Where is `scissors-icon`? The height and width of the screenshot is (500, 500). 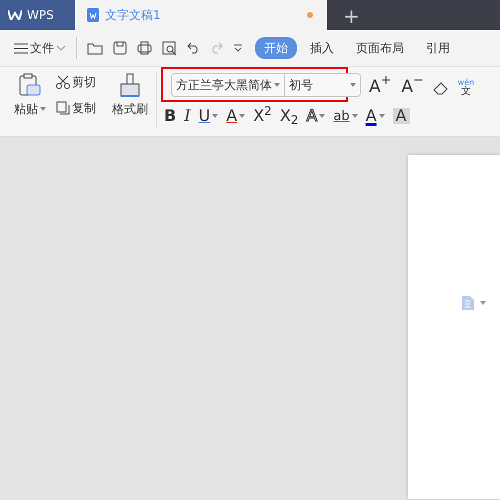 scissors-icon is located at coordinates (63, 82).